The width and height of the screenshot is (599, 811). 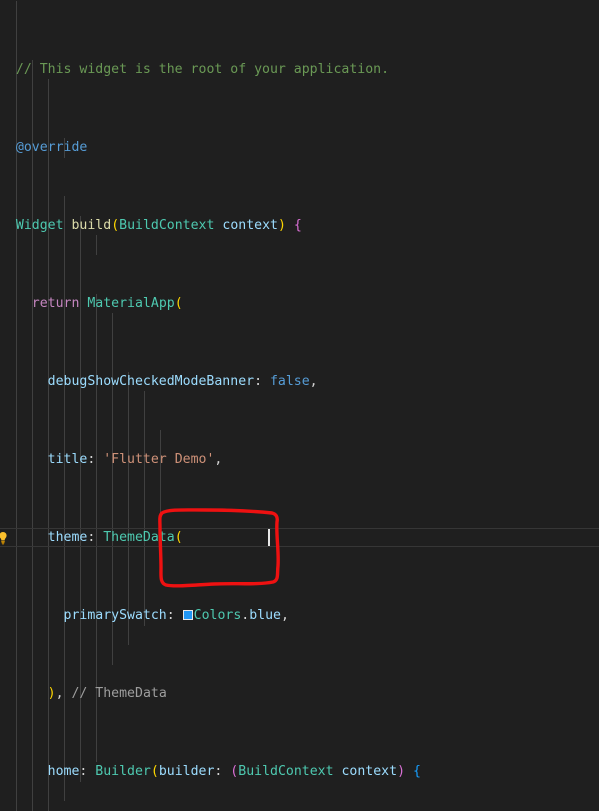 What do you see at coordinates (299, 226) in the screenshot?
I see `code-line: Widget build(BuildContext context) {` at bounding box center [299, 226].